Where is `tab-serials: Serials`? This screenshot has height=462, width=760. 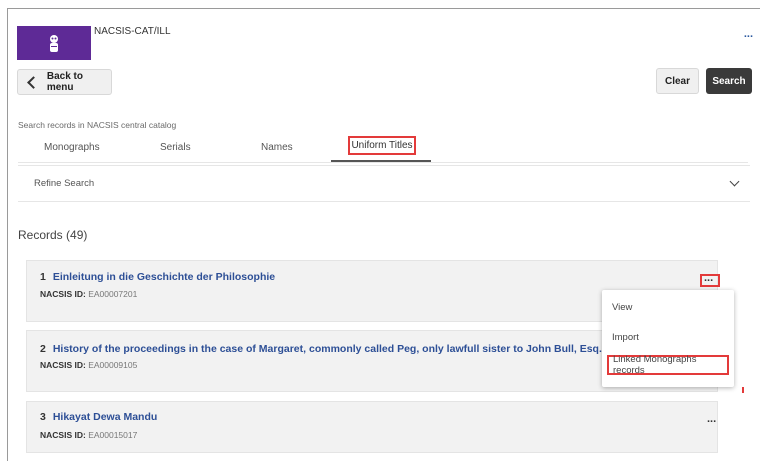 tab-serials: Serials is located at coordinates (175, 147).